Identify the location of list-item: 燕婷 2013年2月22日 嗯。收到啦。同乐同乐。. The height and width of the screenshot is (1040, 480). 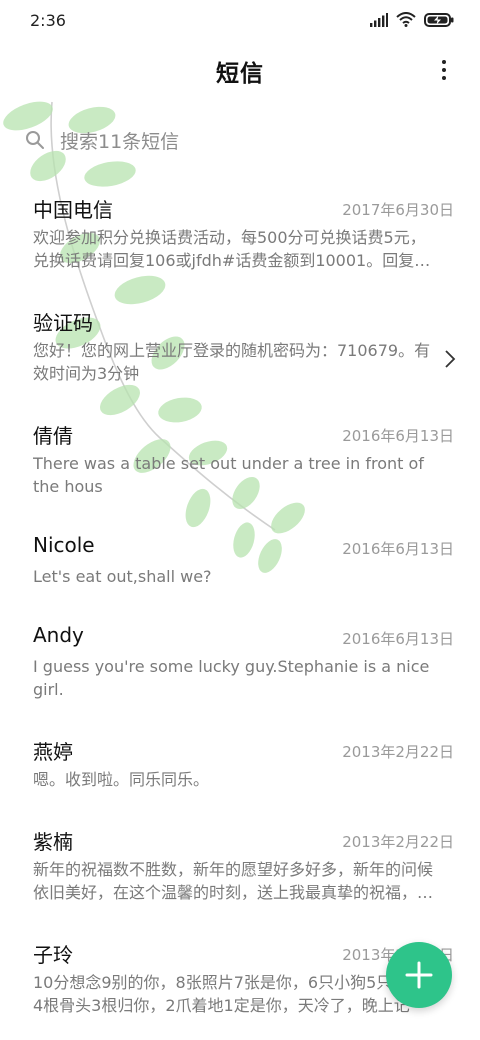
(240, 765).